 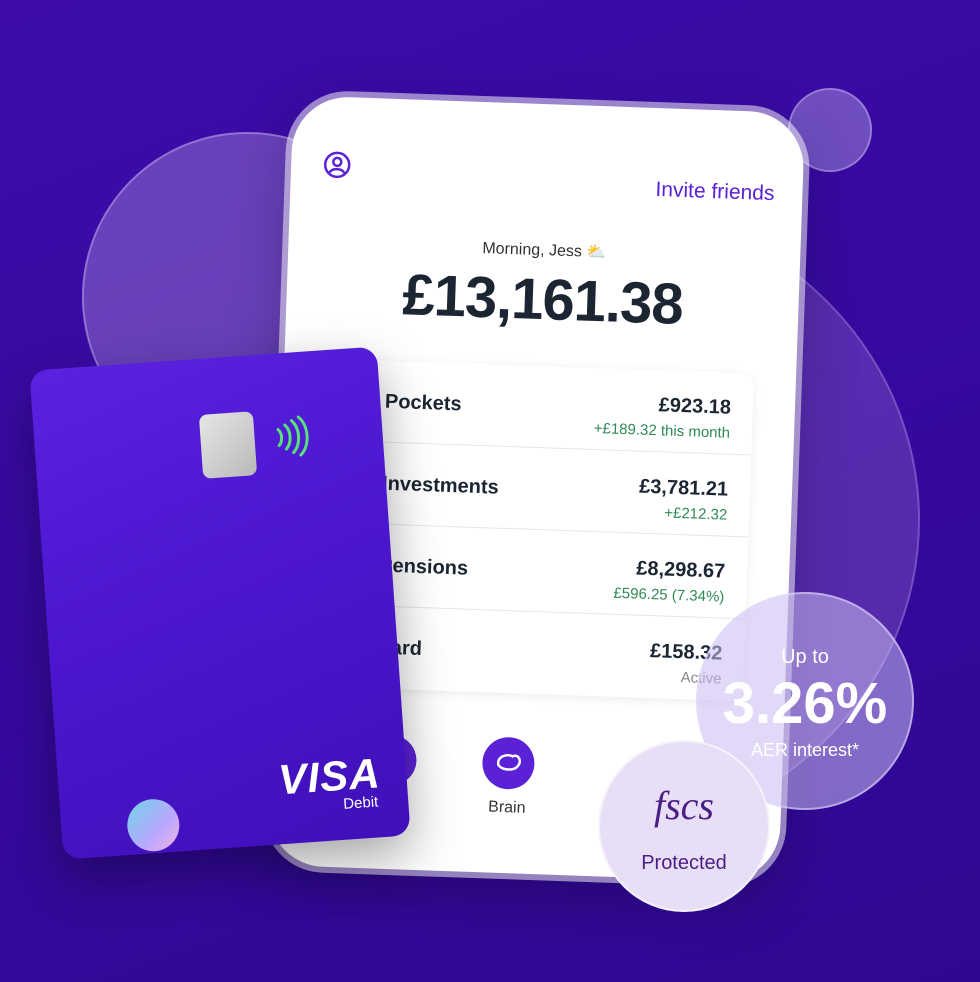 I want to click on fscs-badge: fscs Protected, so click(x=684, y=826).